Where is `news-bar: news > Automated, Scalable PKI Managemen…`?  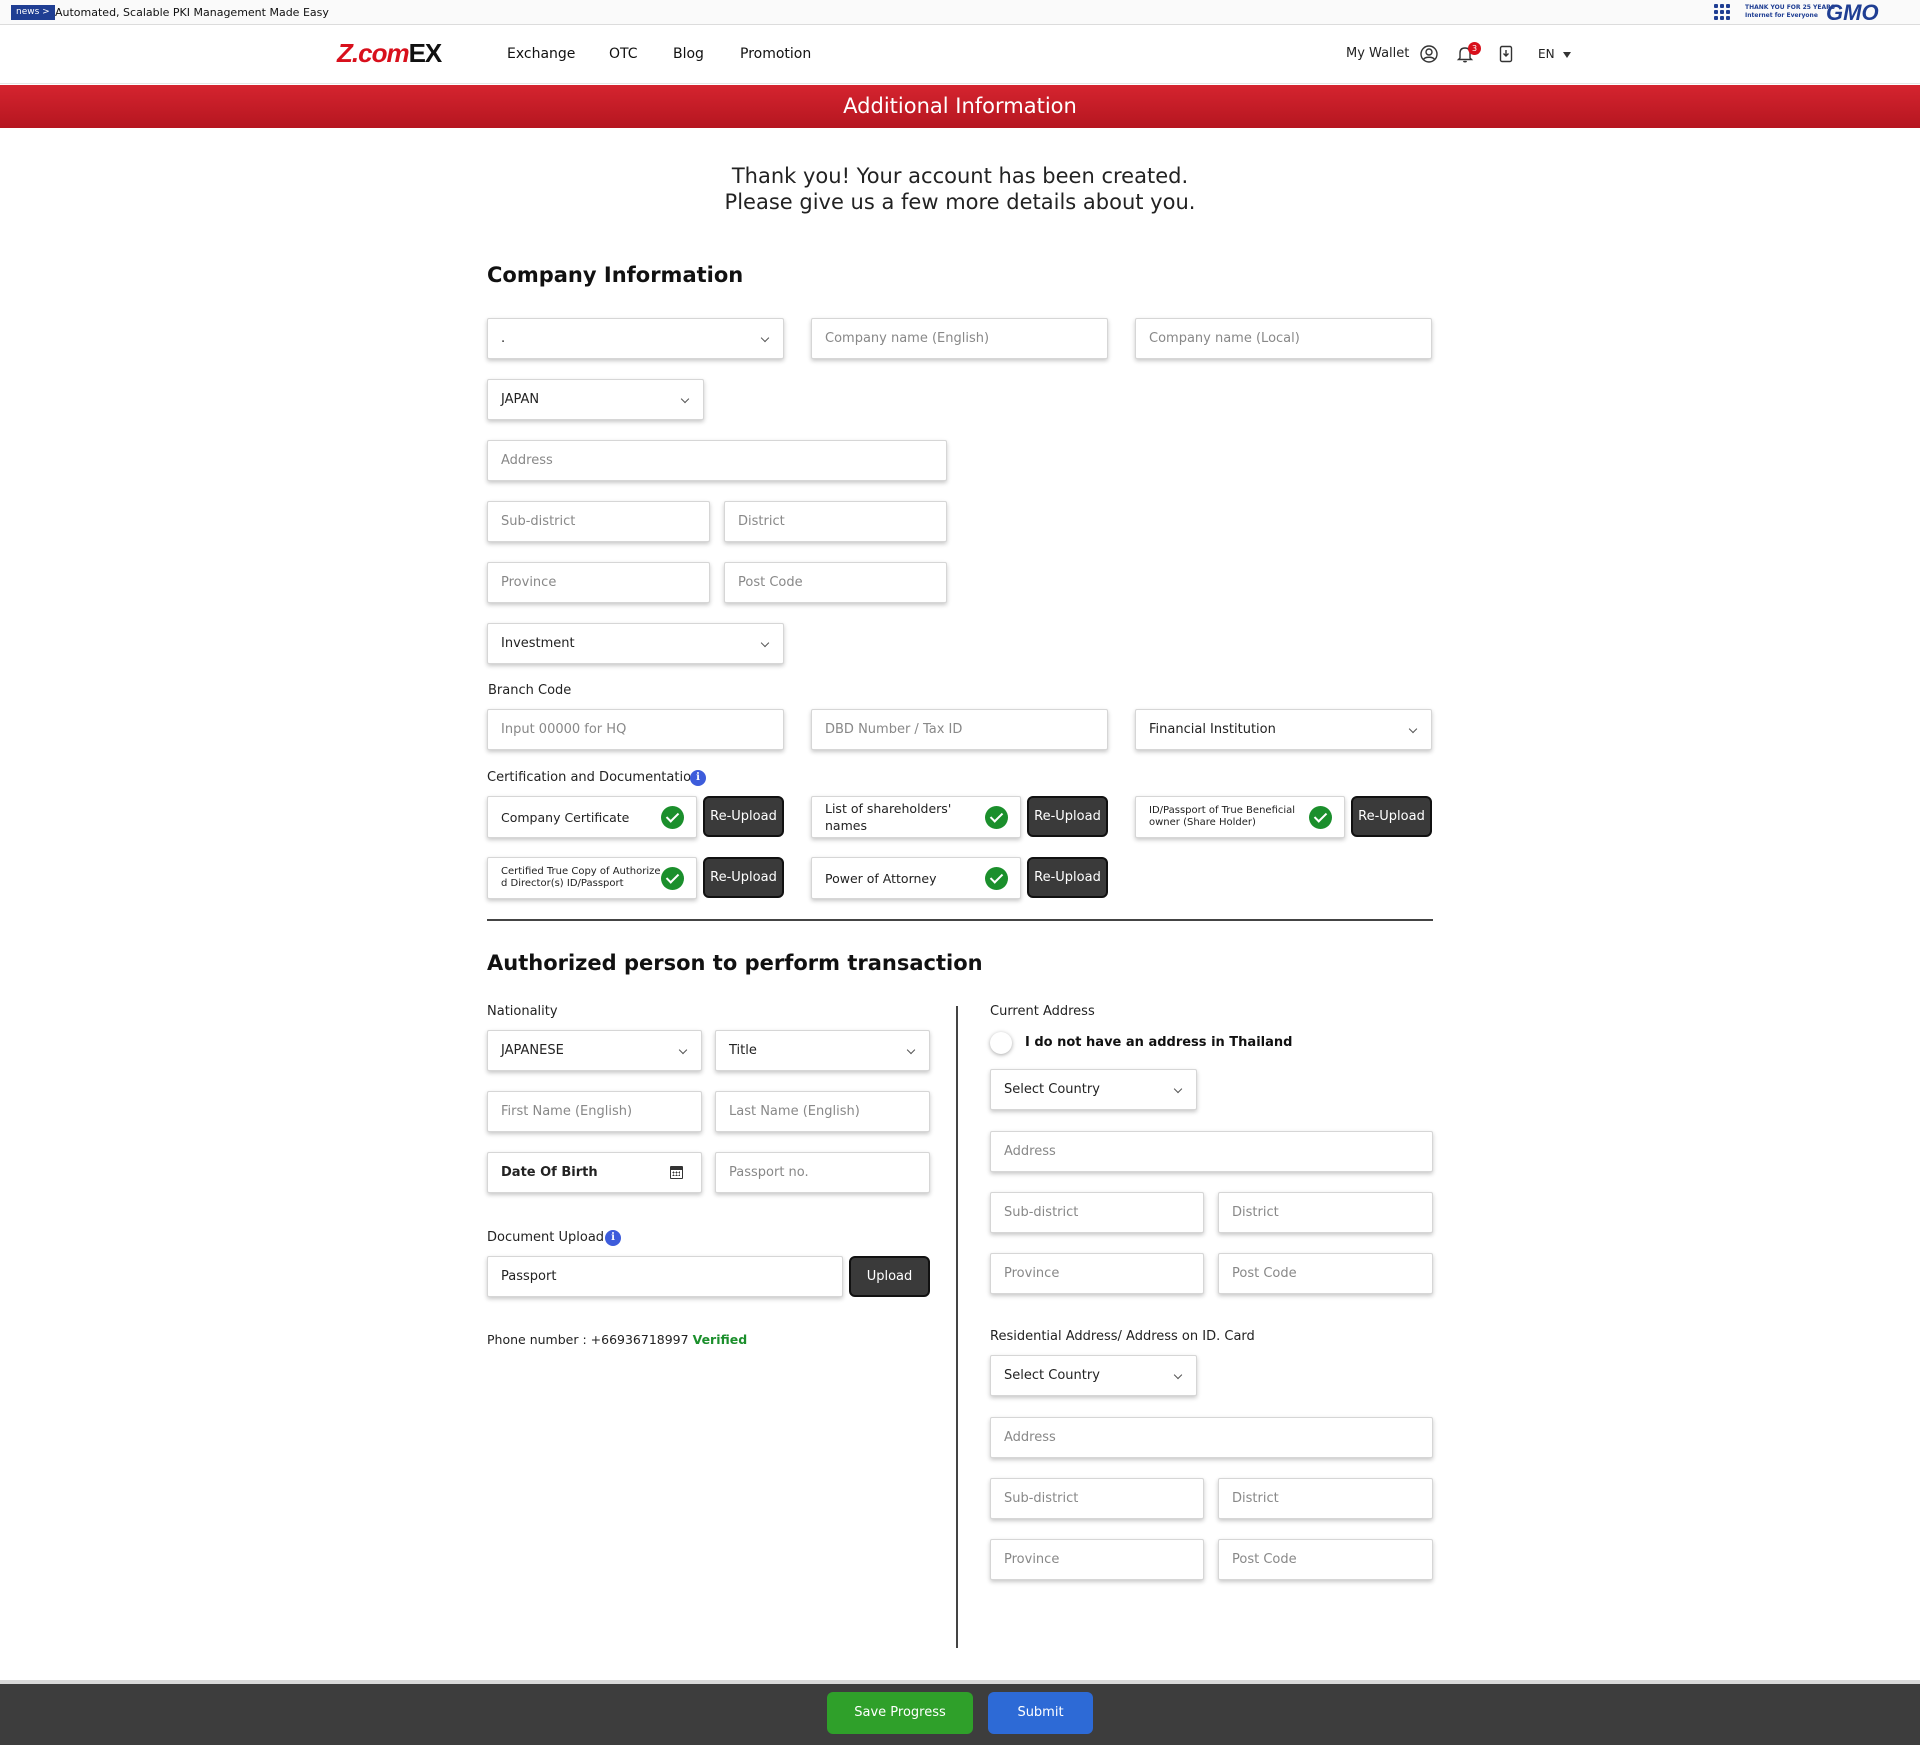
news-bar: news > Automated, Scalable PKI Managemen… is located at coordinates (960, 12).